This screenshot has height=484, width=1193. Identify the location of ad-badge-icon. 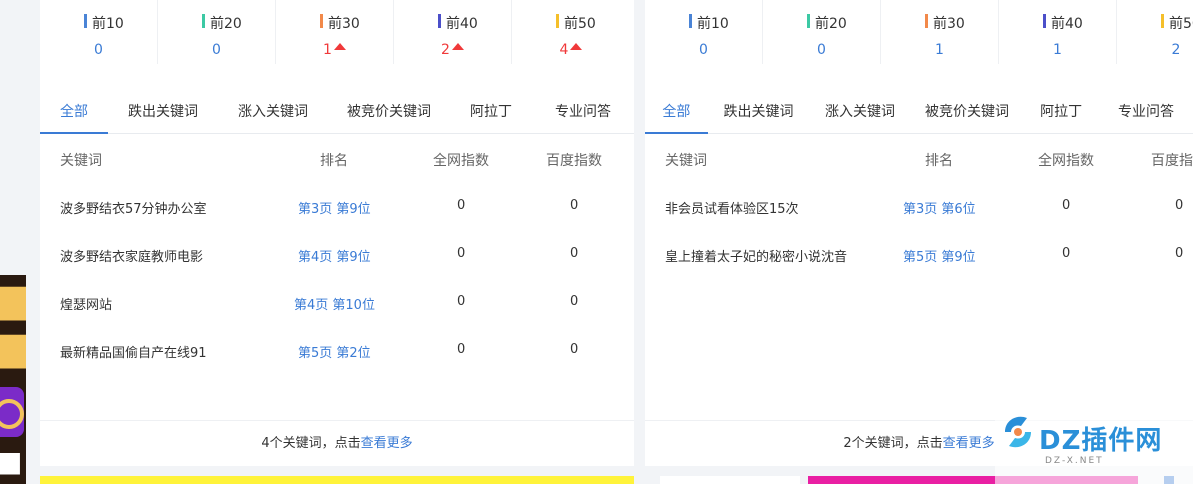
(12, 412).